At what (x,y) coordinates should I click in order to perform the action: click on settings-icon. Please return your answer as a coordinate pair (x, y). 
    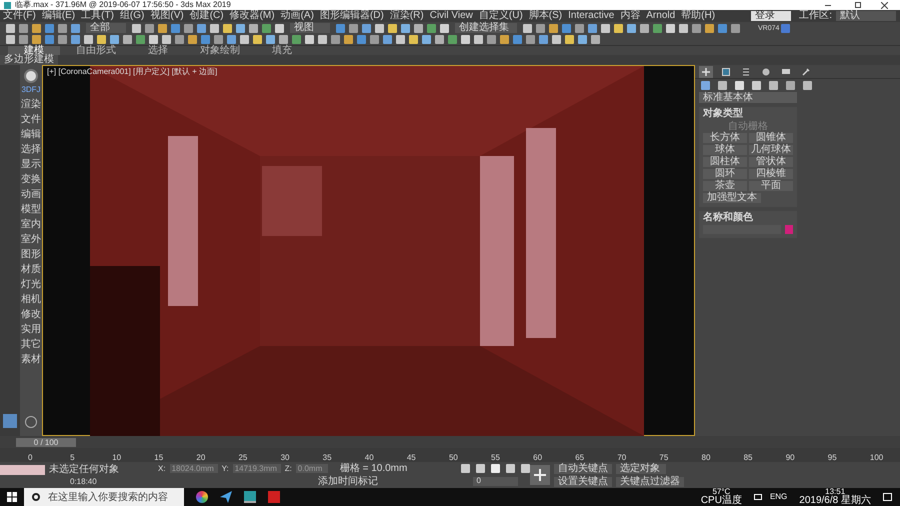
    Looking at the image, I should click on (31, 422).